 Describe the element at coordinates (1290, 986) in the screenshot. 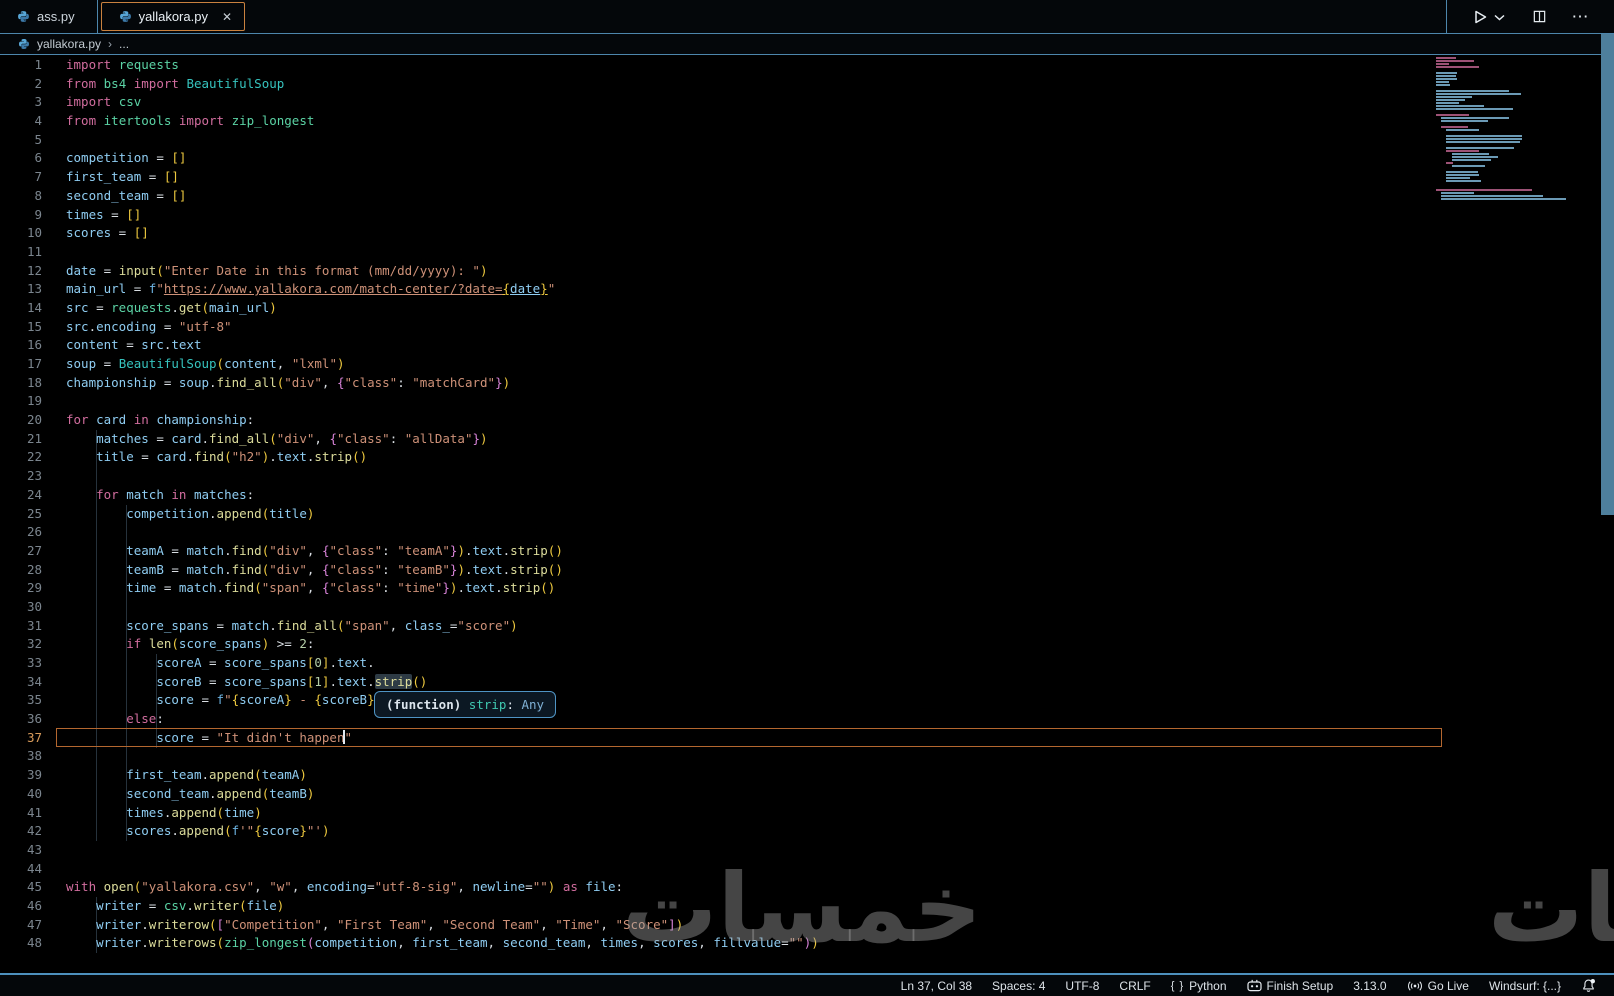

I see `status-finish-setup: Finish Setup` at that location.